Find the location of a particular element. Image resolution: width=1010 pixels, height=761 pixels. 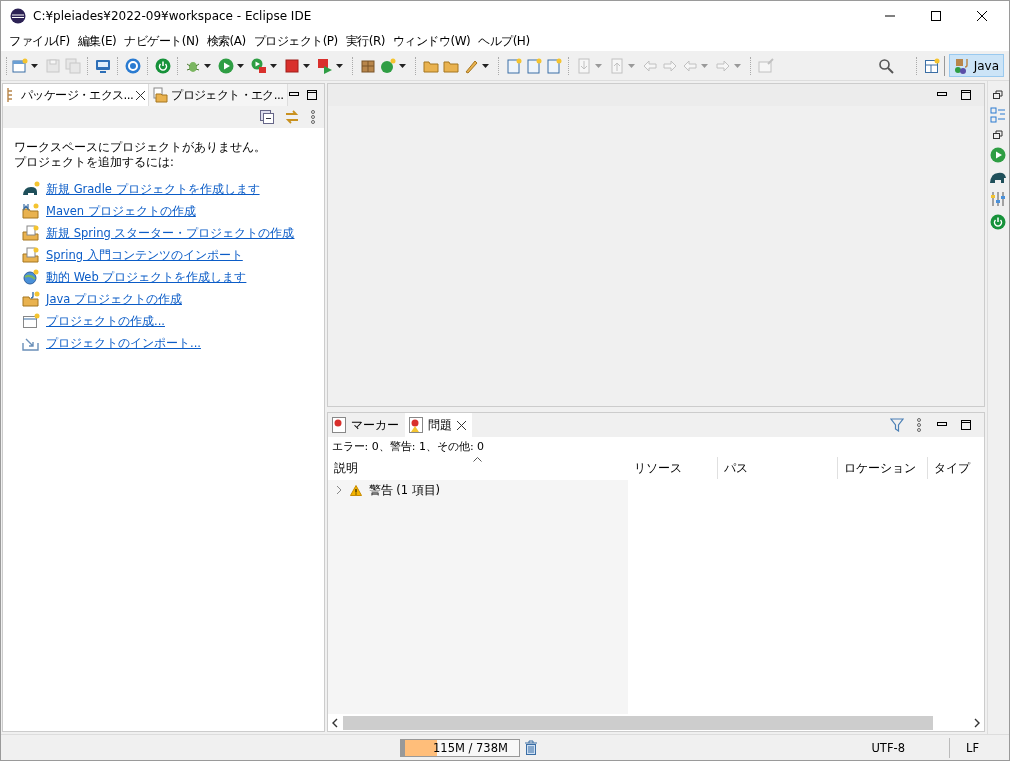

project-icon is located at coordinates (31, 321).